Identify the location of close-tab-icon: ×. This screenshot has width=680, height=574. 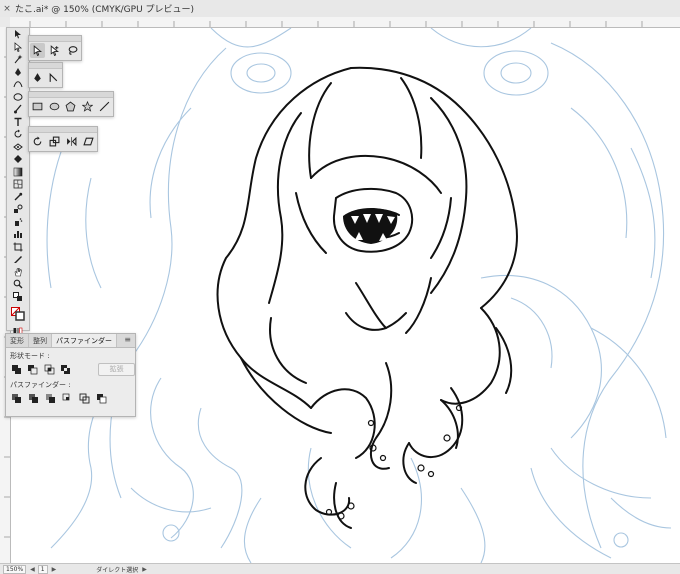
(7, 9).